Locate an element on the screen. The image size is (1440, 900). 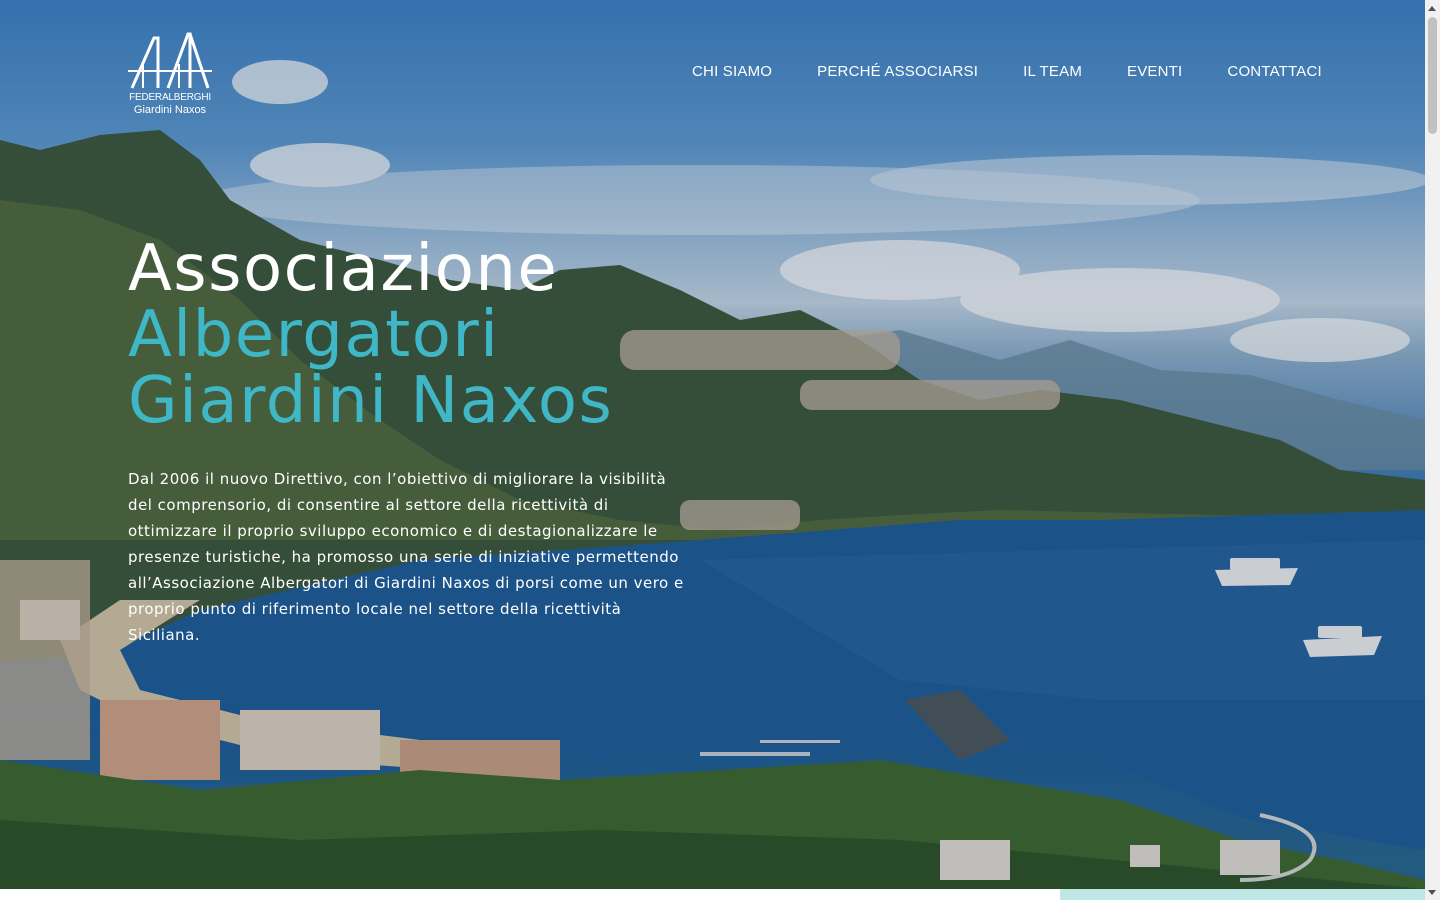
logo-line1: FEDERALBERGHI is located at coordinates (170, 97).